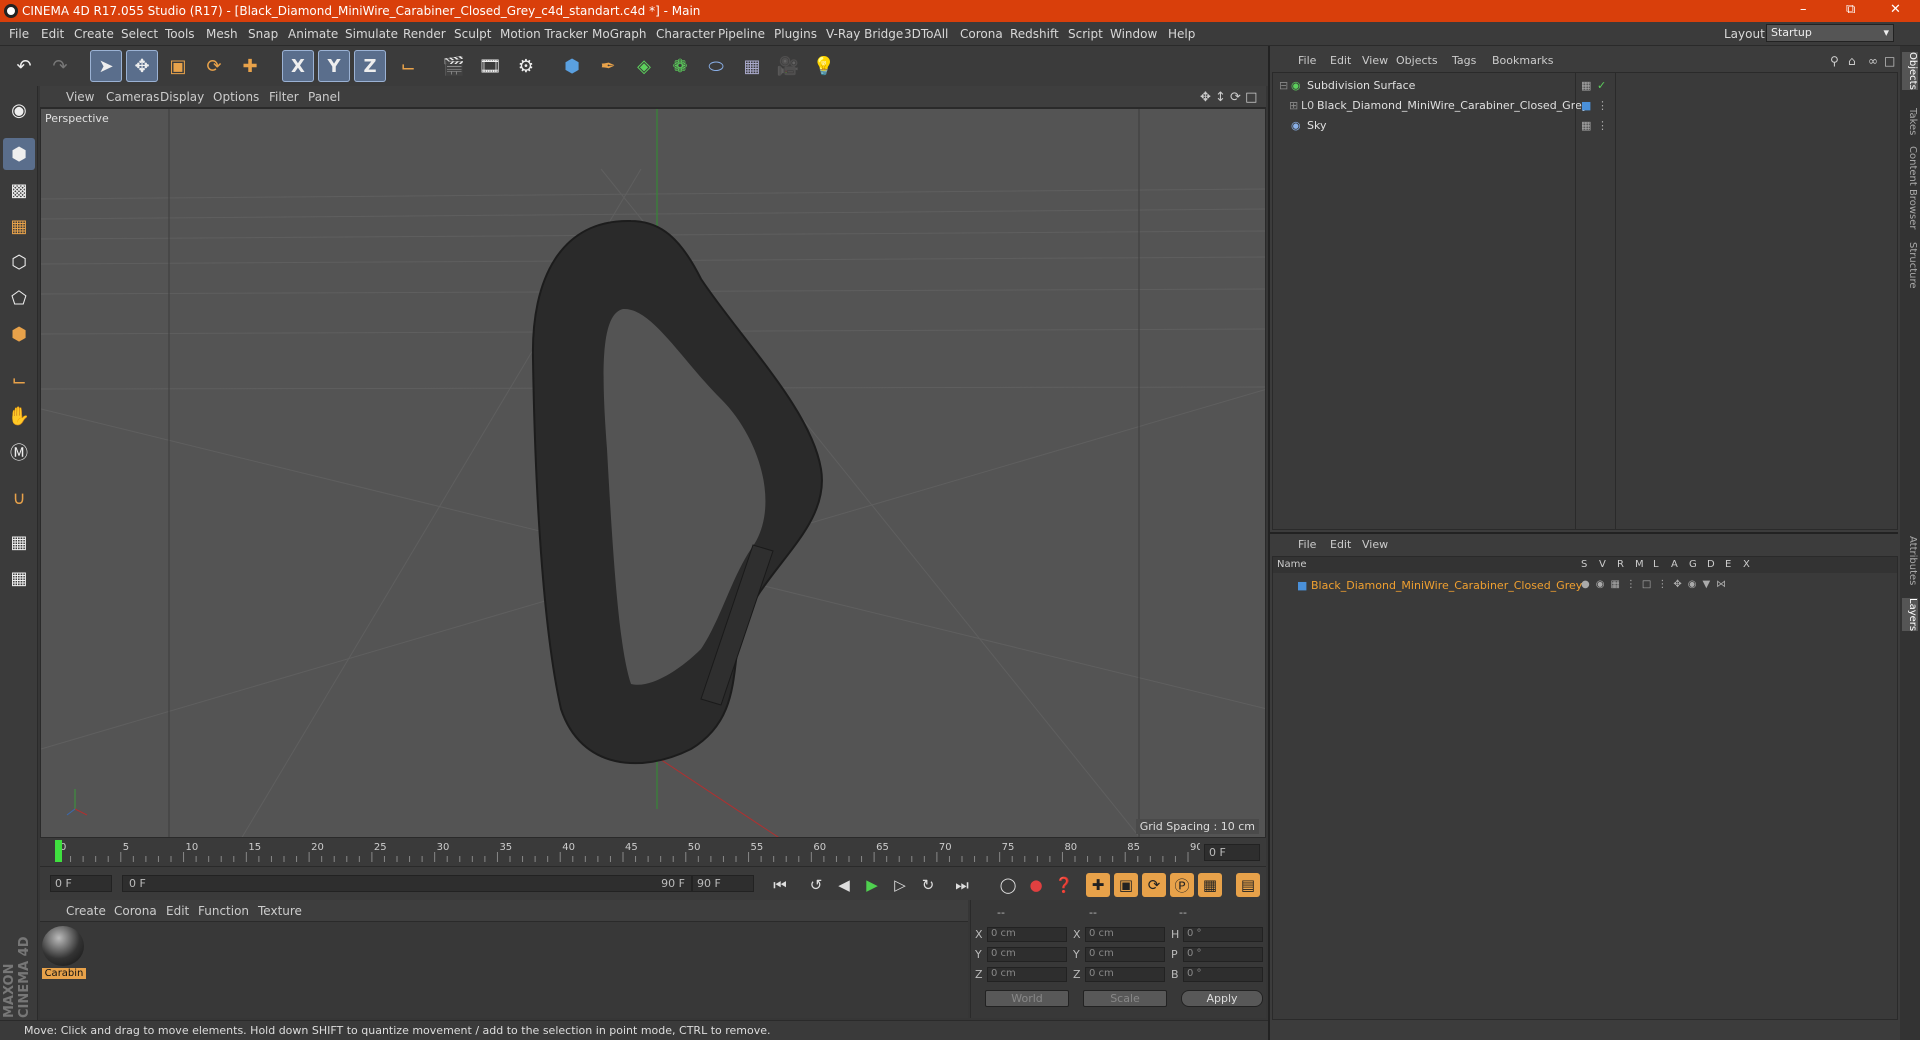  What do you see at coordinates (677, 492) in the screenshot?
I see `carabiner-model` at bounding box center [677, 492].